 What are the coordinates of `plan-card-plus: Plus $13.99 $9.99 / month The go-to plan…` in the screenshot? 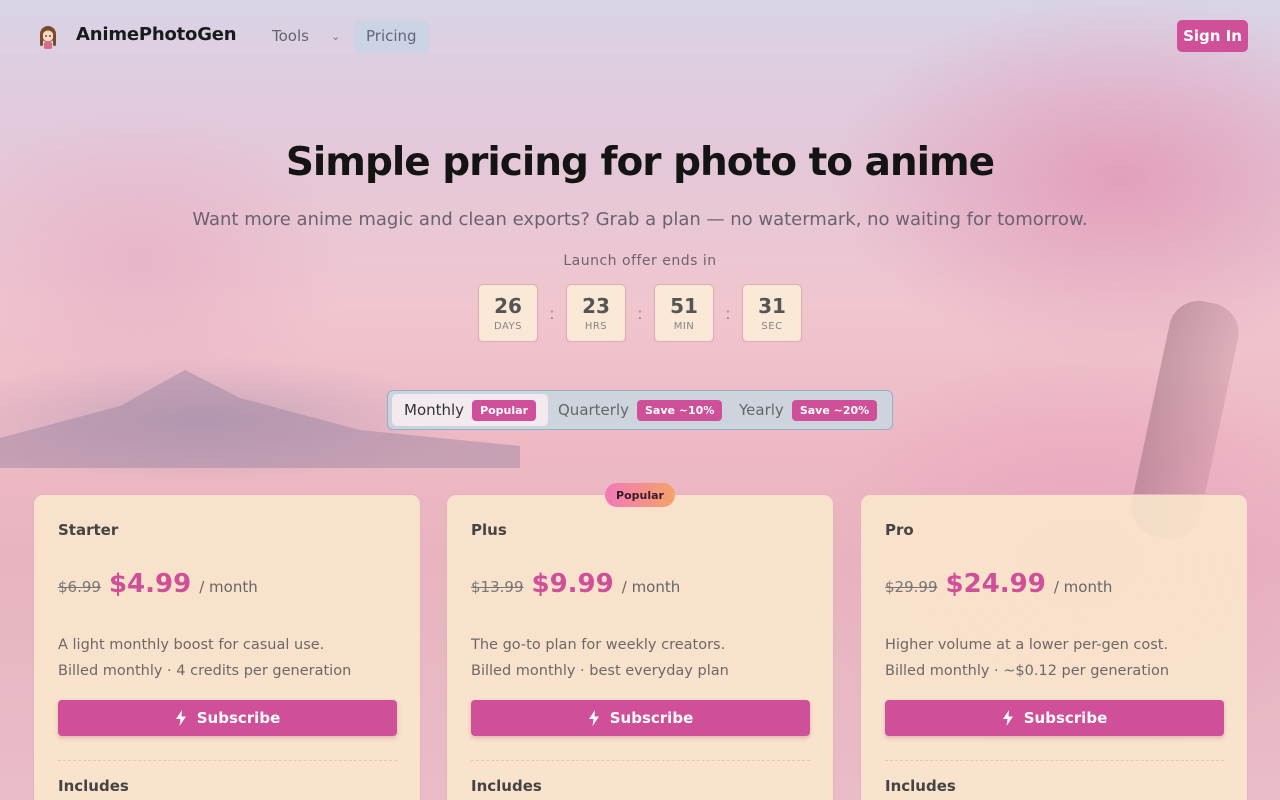 It's located at (640, 647).